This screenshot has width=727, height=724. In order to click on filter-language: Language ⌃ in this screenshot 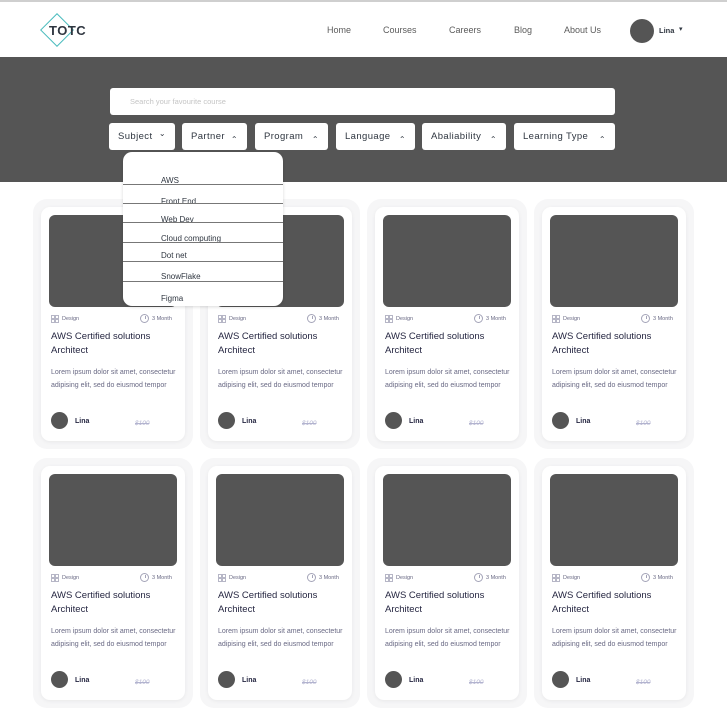, I will do `click(375, 136)`.